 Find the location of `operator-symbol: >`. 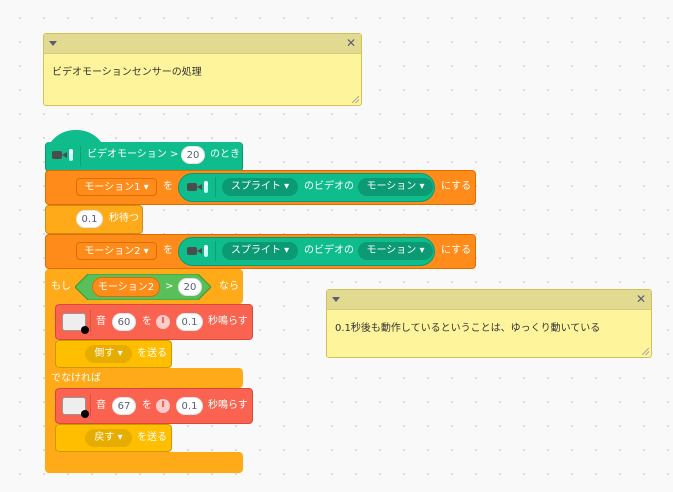

operator-symbol: > is located at coordinates (169, 286).